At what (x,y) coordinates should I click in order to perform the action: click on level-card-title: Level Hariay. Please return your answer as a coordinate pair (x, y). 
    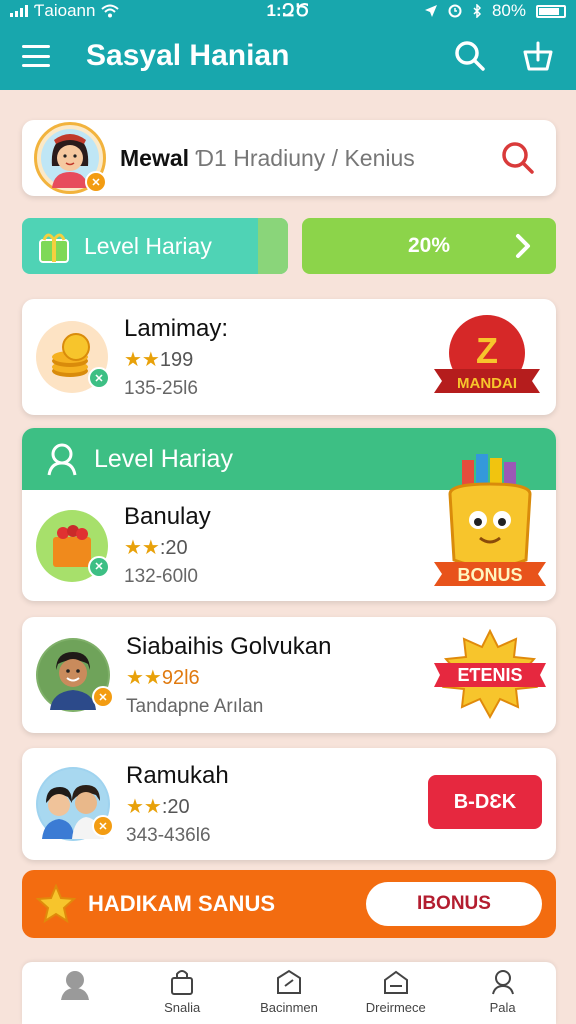
    Looking at the image, I should click on (163, 458).